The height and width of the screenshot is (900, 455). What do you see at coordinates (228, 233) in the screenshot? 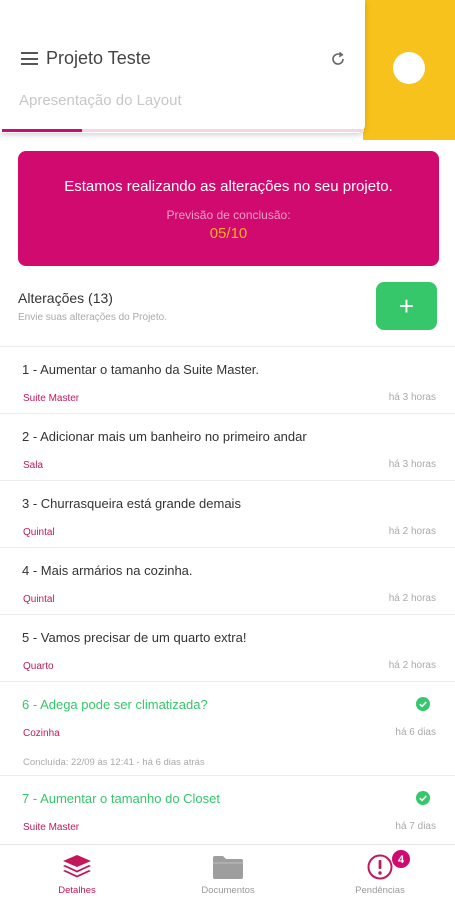
I see `forecast-date: 05/10` at bounding box center [228, 233].